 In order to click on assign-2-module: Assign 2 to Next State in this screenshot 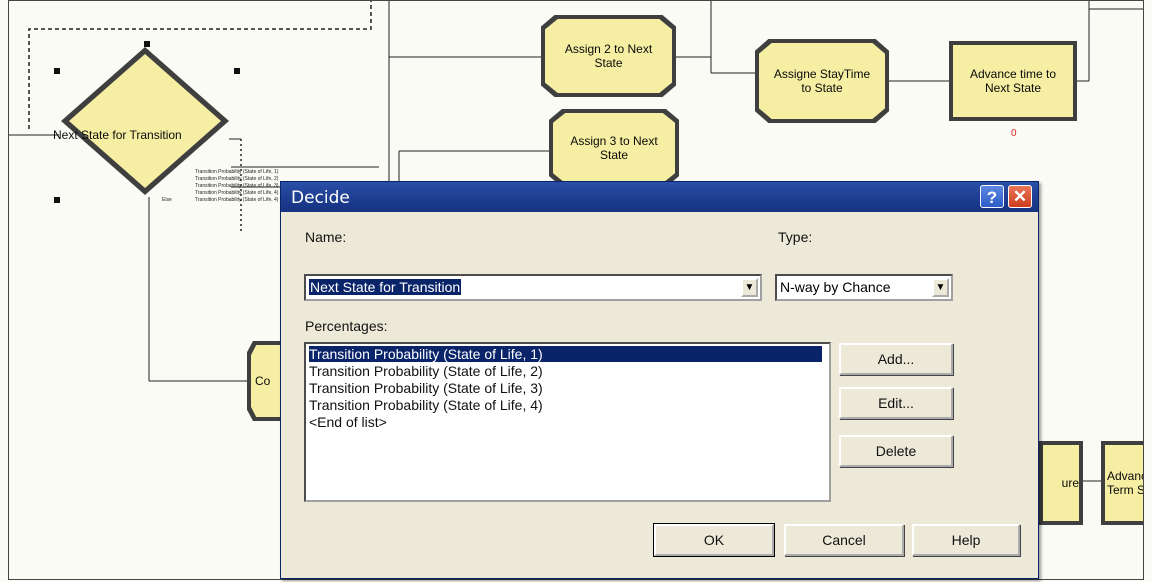, I will do `click(608, 56)`.